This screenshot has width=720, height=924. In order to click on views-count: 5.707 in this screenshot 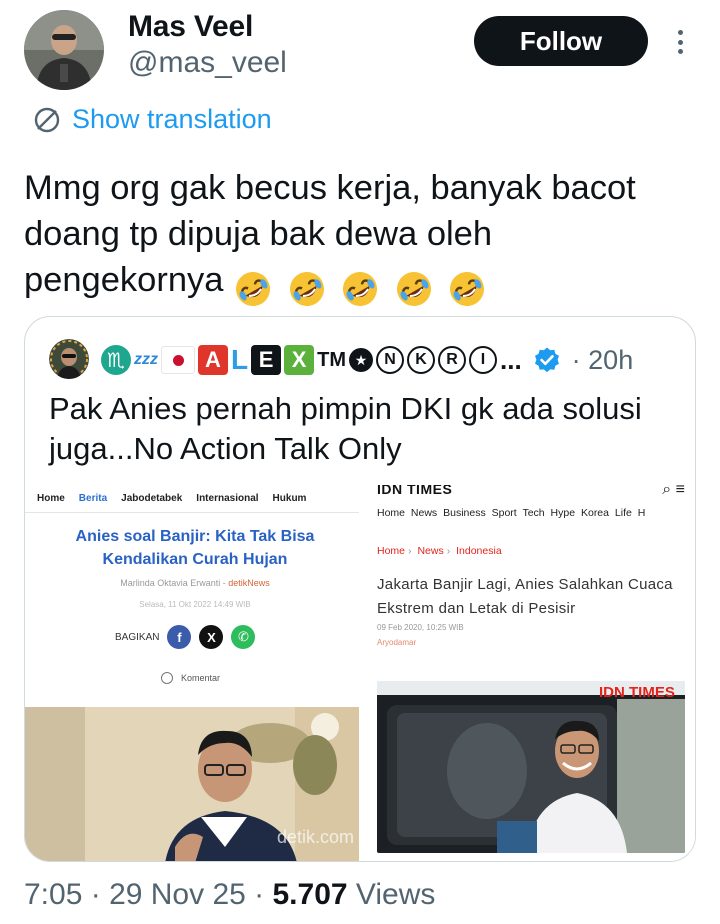, I will do `click(310, 894)`.